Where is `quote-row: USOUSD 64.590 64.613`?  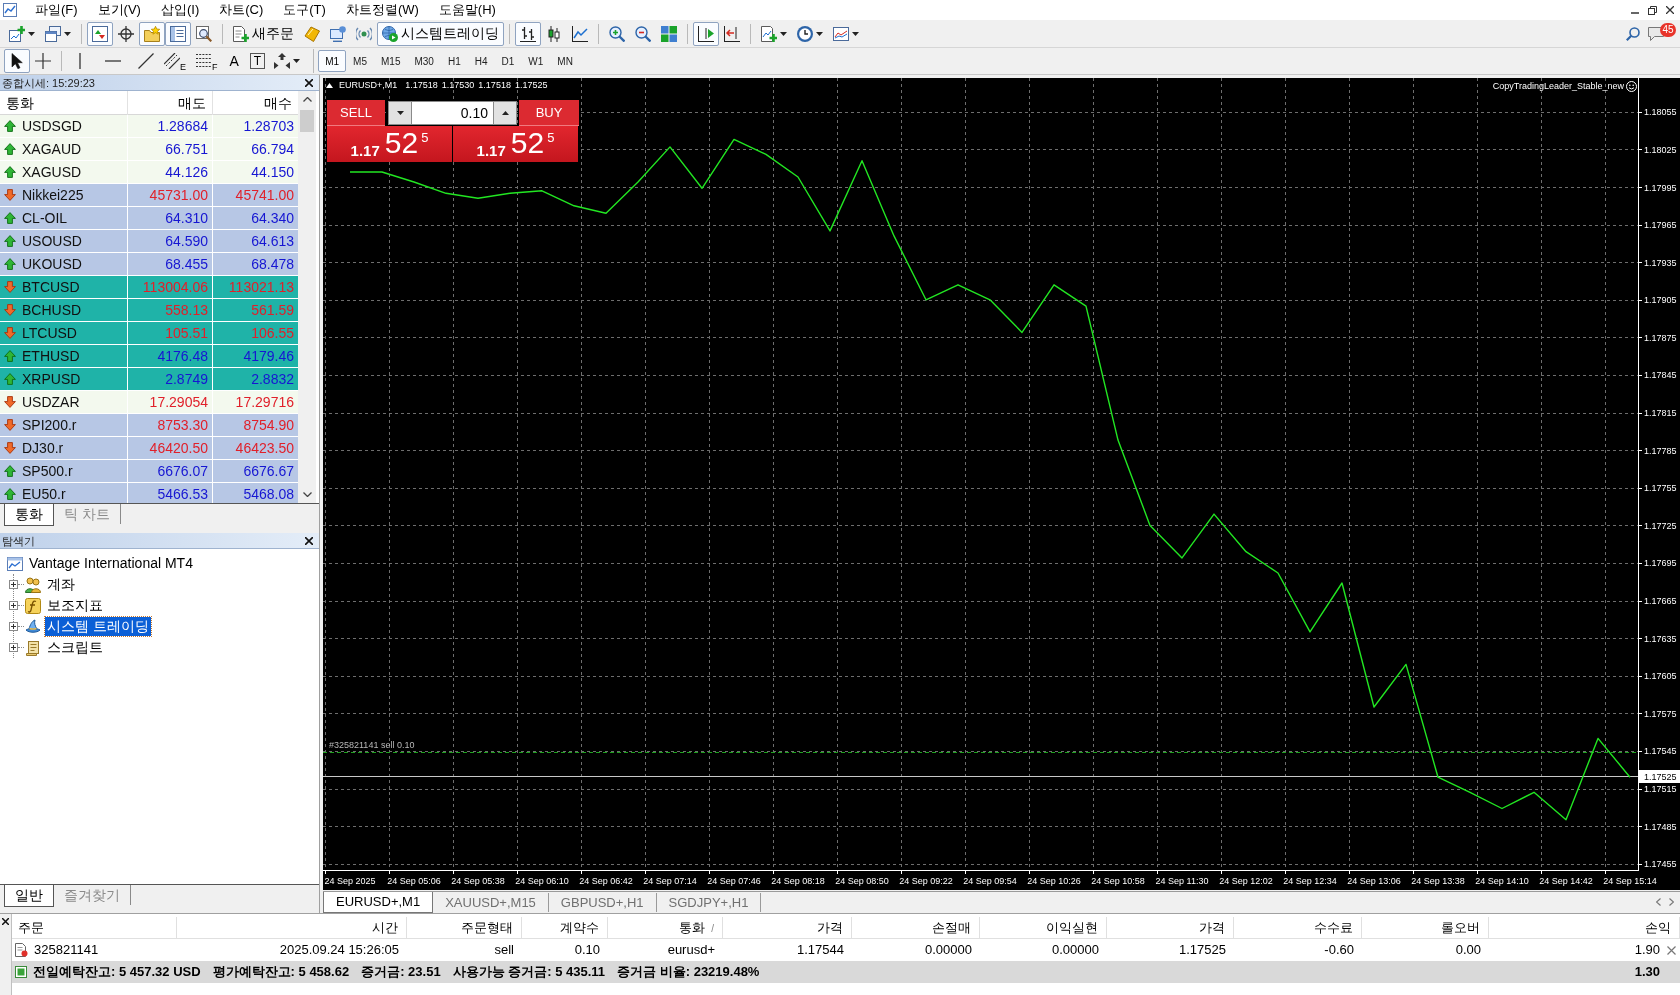 quote-row: USOUSD 64.590 64.613 is located at coordinates (149, 241).